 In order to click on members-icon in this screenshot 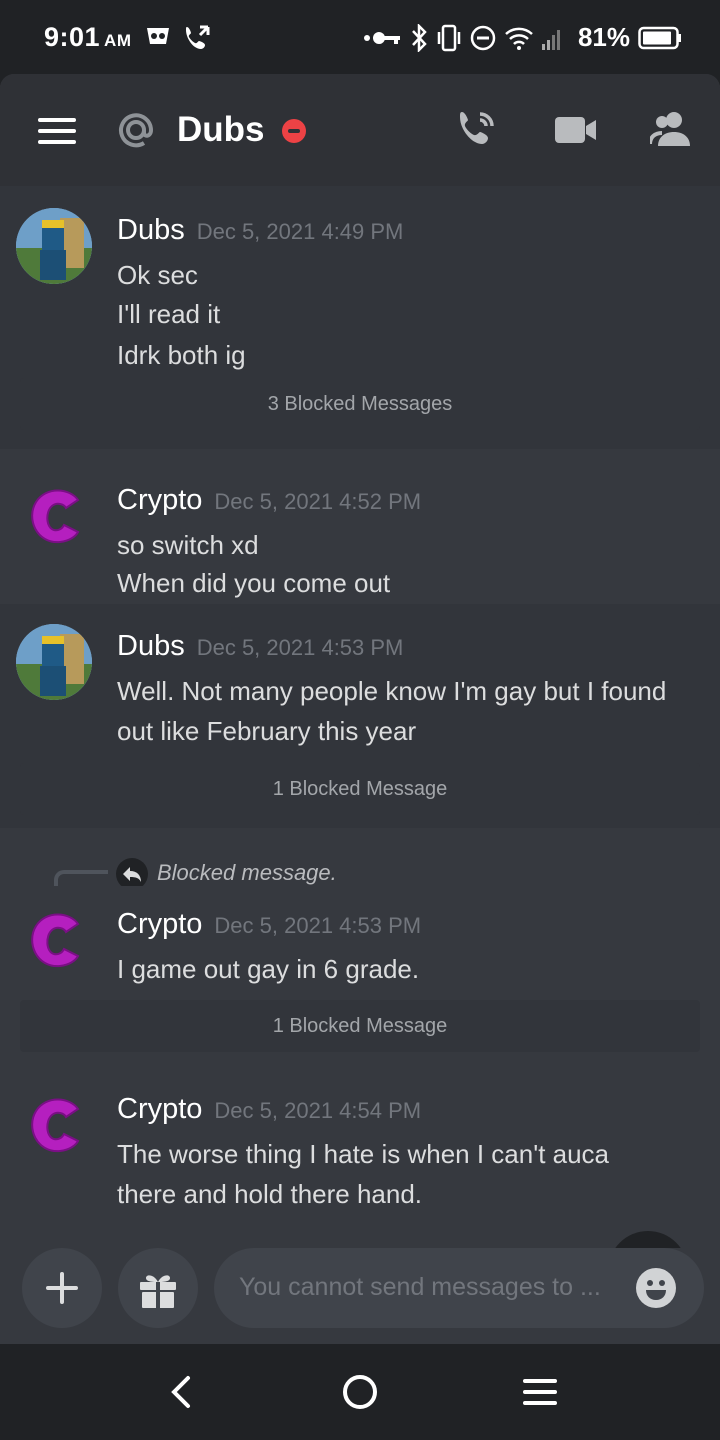, I will do `click(672, 129)`.